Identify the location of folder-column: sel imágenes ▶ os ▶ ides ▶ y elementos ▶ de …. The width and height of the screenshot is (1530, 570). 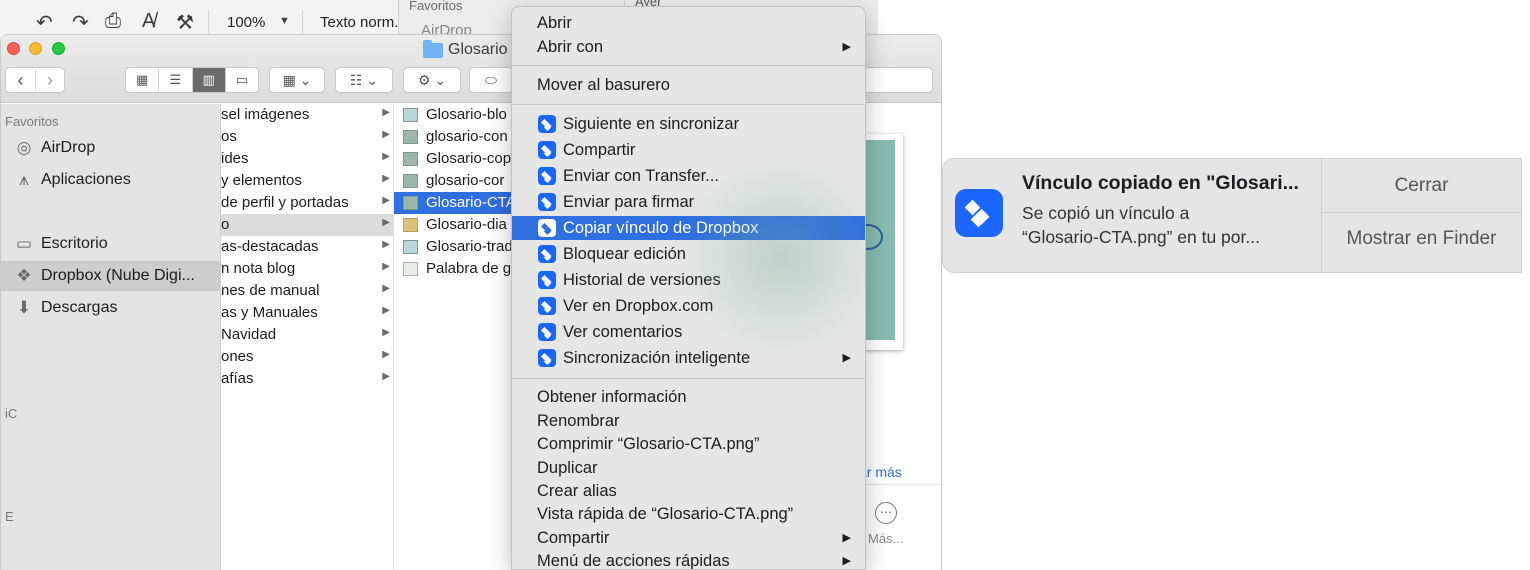
(307, 337).